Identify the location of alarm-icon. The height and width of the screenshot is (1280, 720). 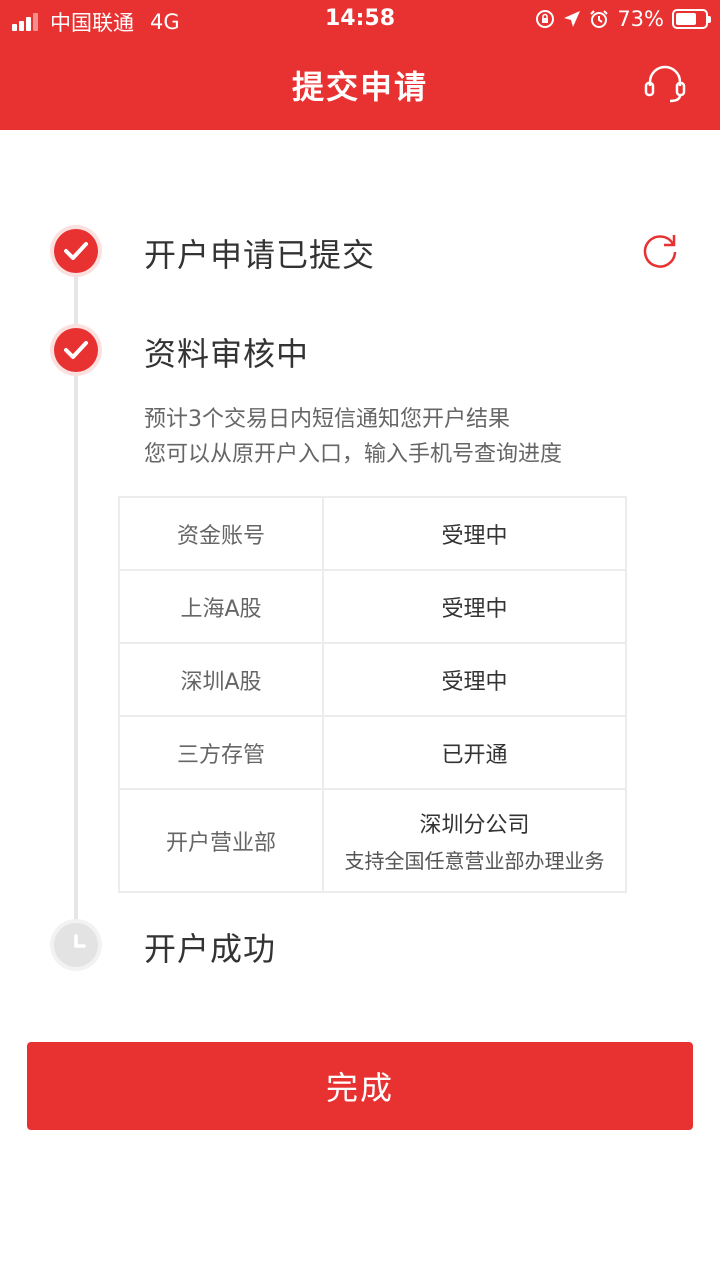
(599, 19).